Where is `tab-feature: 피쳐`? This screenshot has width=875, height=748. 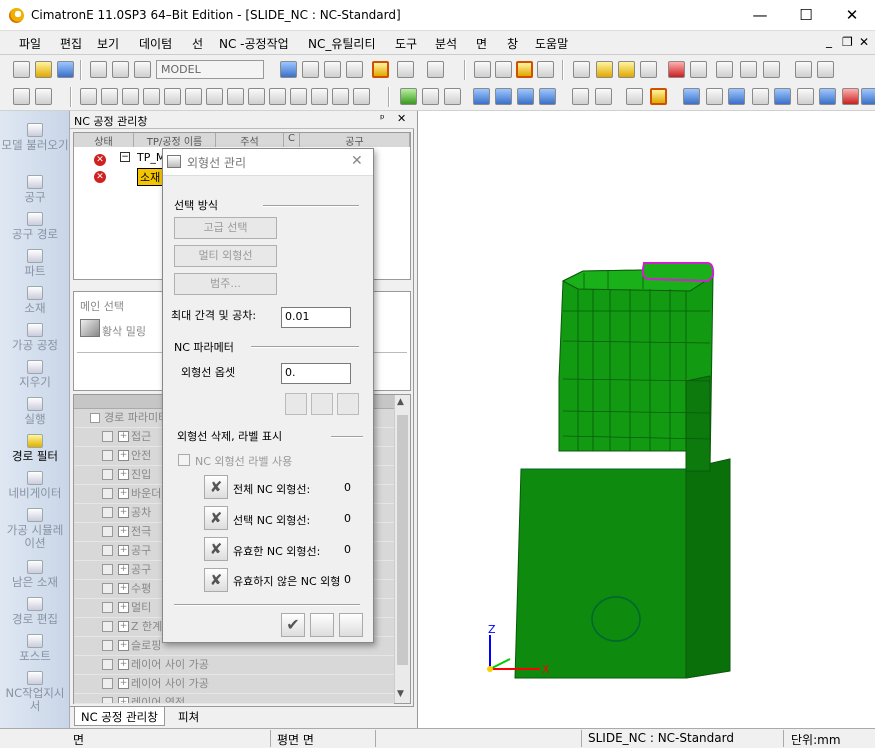
tab-feature: 피쳐 is located at coordinates (188, 716).